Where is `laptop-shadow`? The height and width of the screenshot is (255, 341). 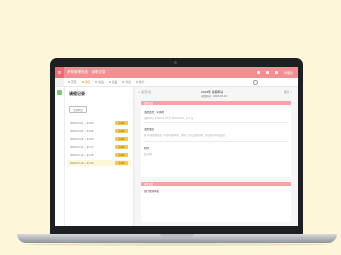 laptop-shadow is located at coordinates (177, 244).